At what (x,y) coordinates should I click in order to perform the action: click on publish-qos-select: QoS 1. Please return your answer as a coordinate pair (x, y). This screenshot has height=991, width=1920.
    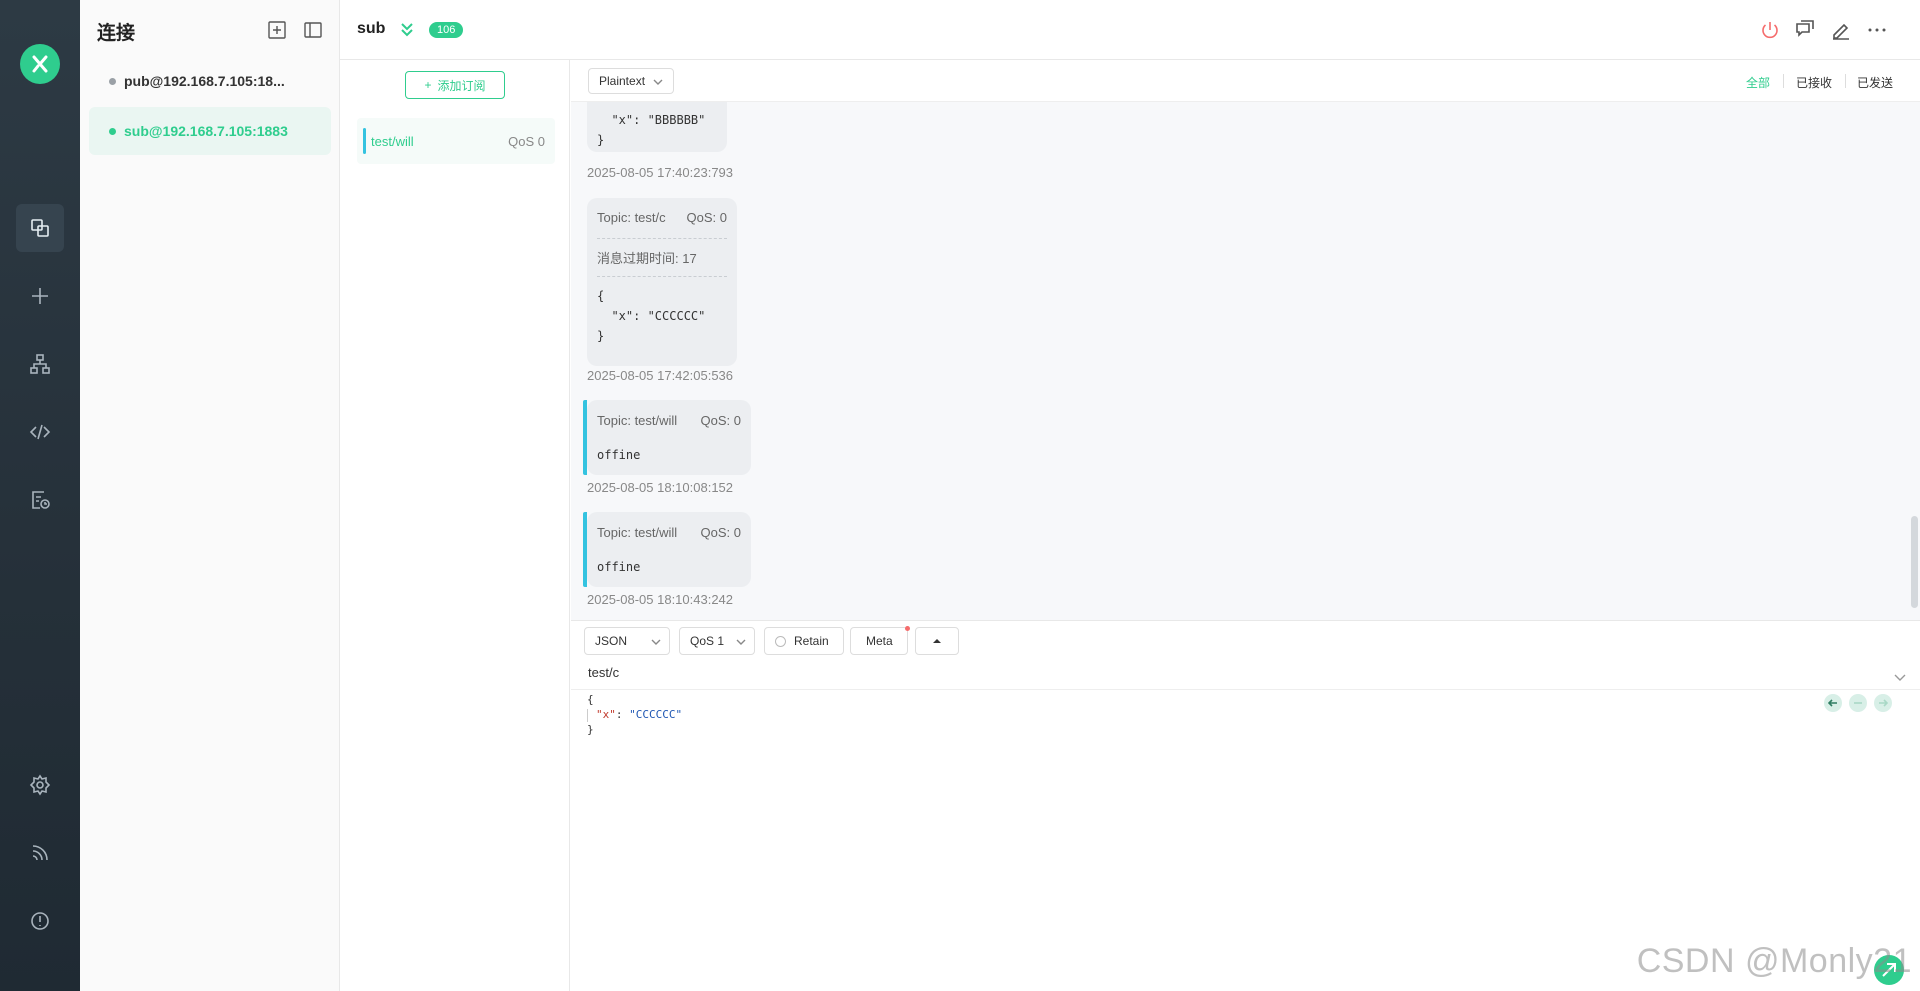
    Looking at the image, I should click on (717, 641).